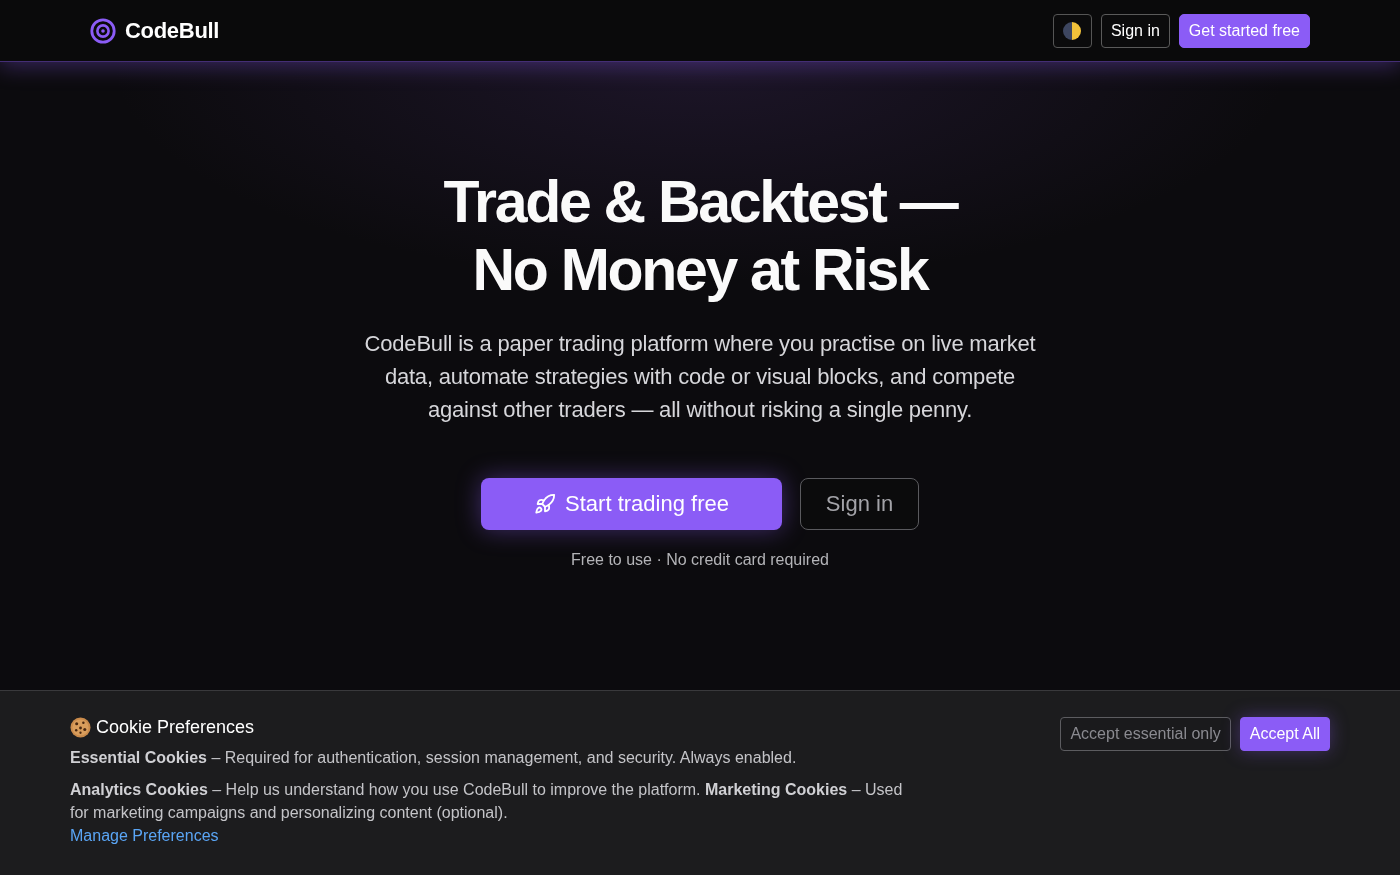  What do you see at coordinates (1284, 734) in the screenshot?
I see `accept-all-button: Accept All` at bounding box center [1284, 734].